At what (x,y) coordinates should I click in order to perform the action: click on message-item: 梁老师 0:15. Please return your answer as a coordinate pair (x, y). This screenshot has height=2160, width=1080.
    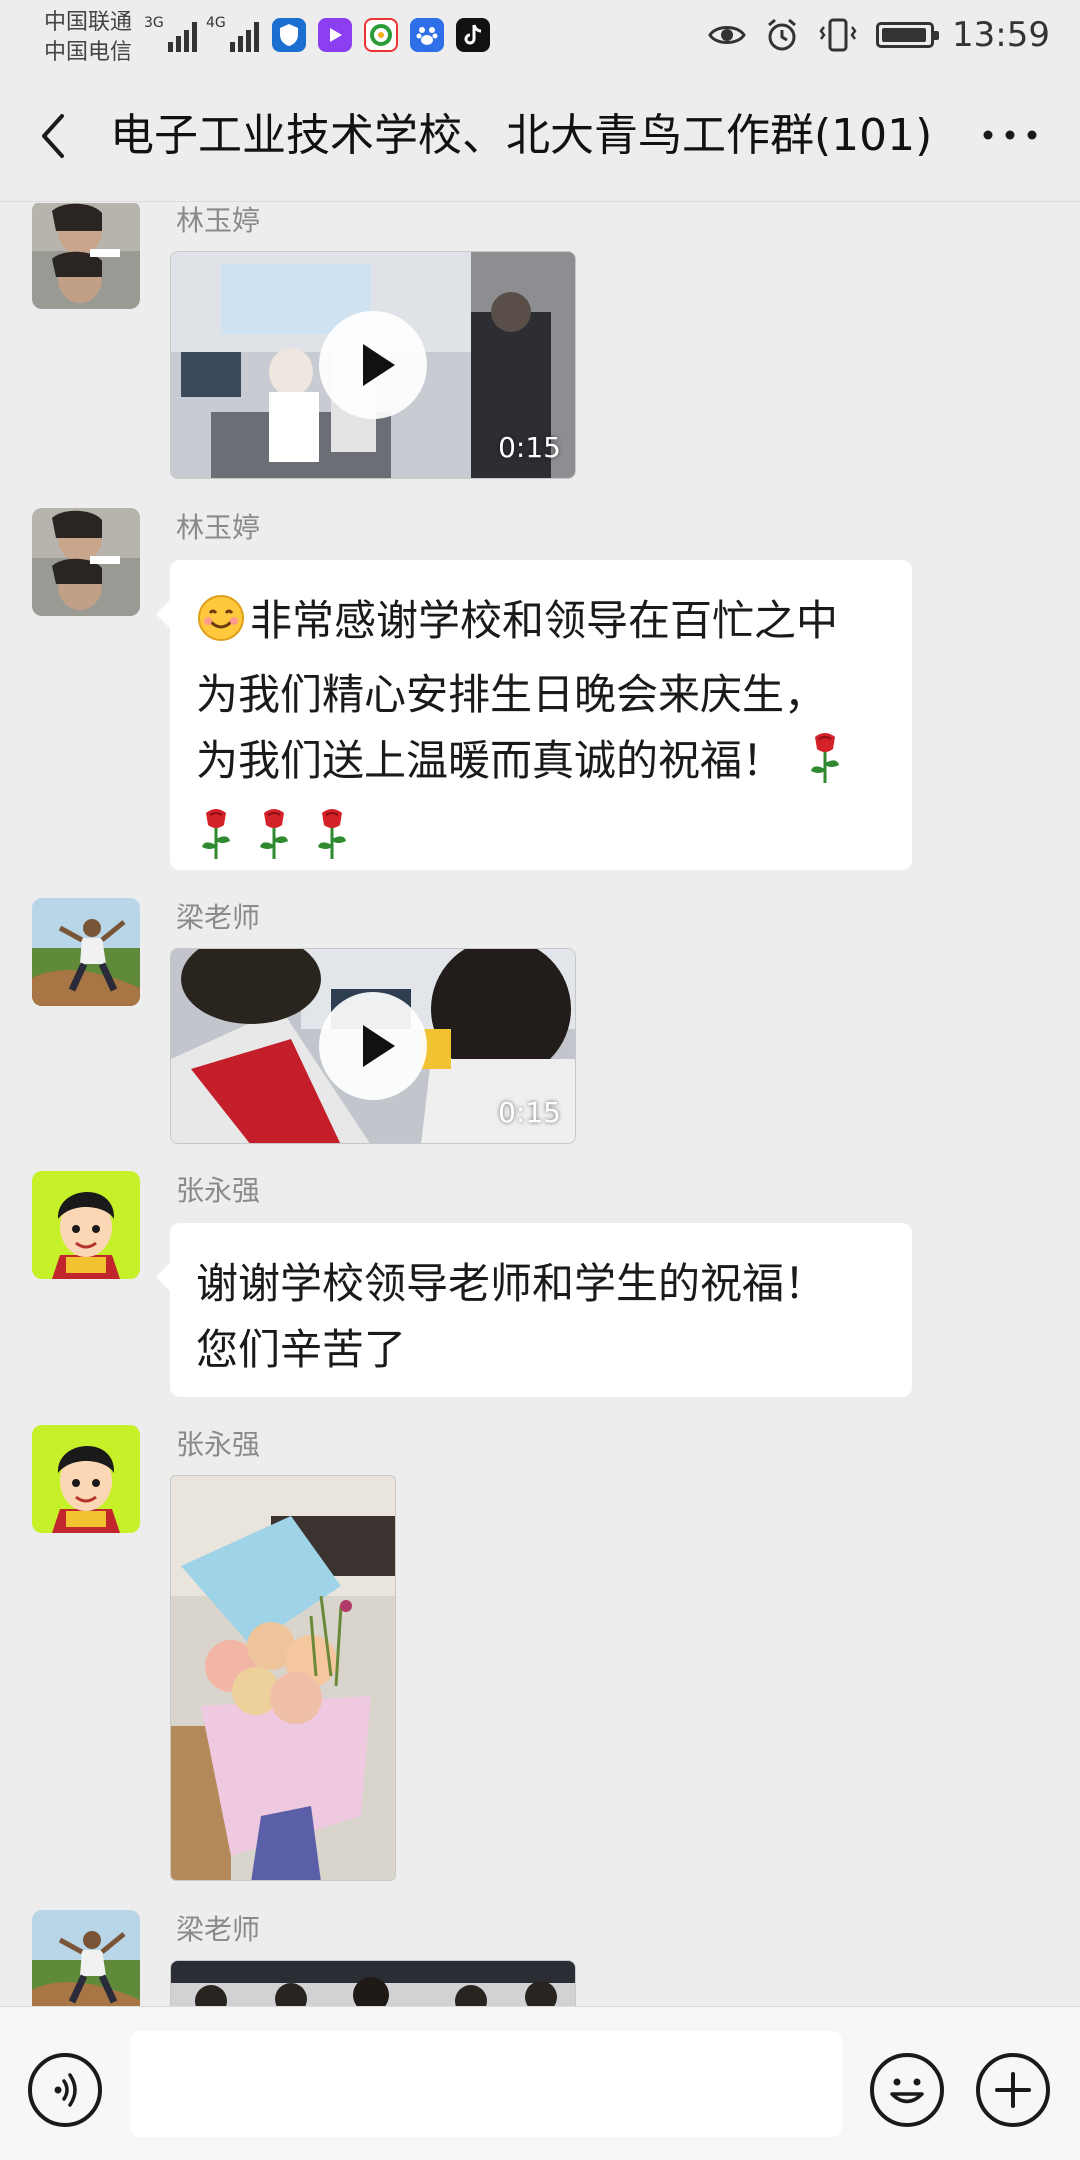
    Looking at the image, I should click on (540, 1023).